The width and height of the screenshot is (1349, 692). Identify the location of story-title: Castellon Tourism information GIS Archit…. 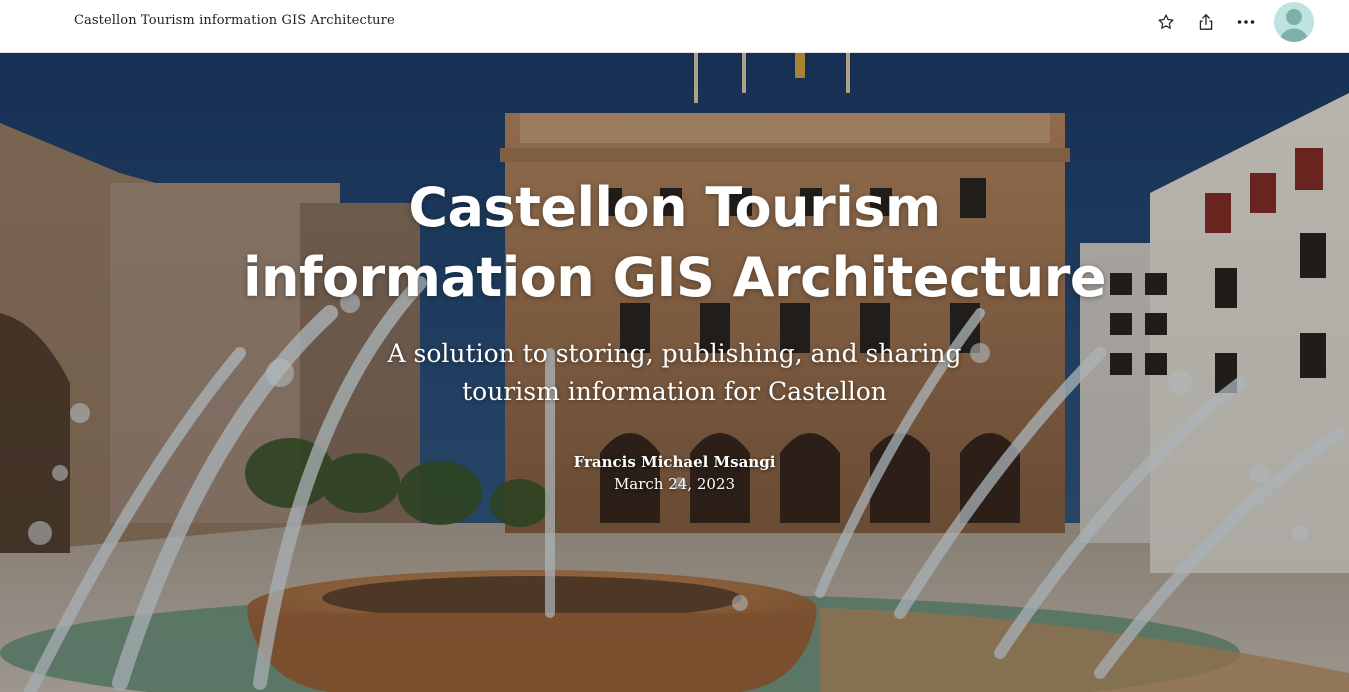
(234, 20).